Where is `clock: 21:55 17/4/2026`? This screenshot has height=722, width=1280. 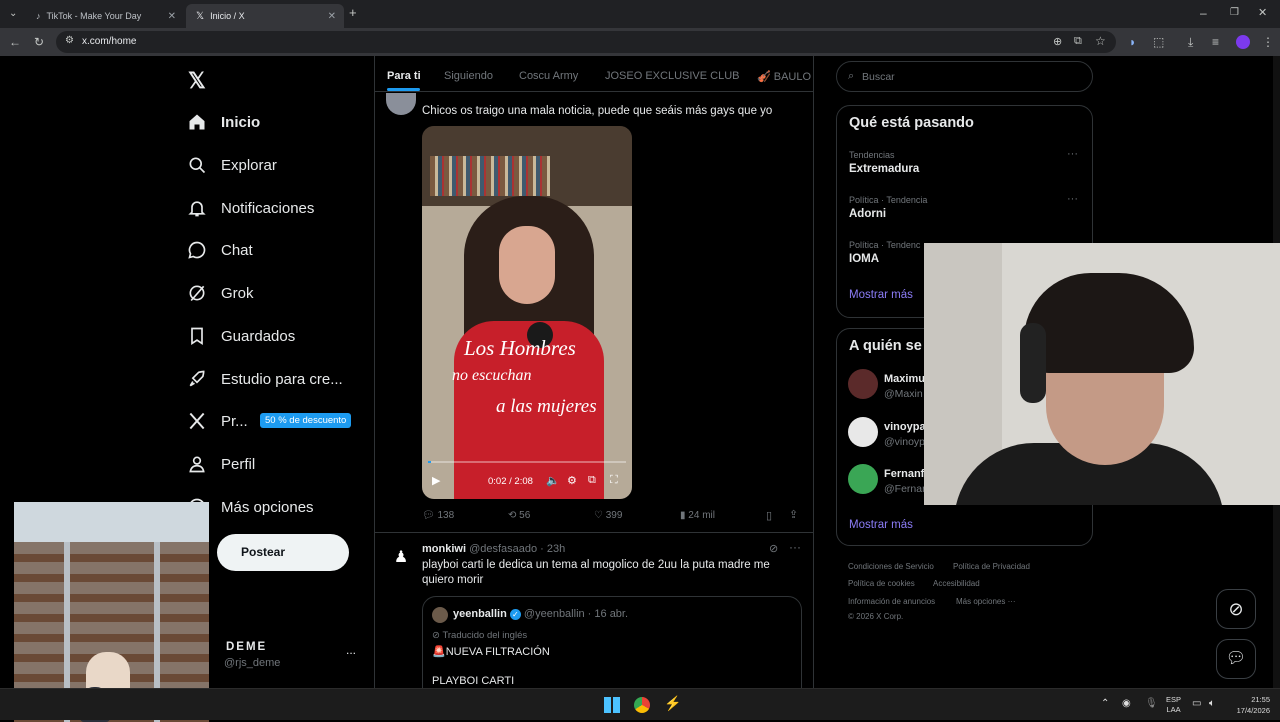 clock: 21:55 17/4/2026 is located at coordinates (1248, 705).